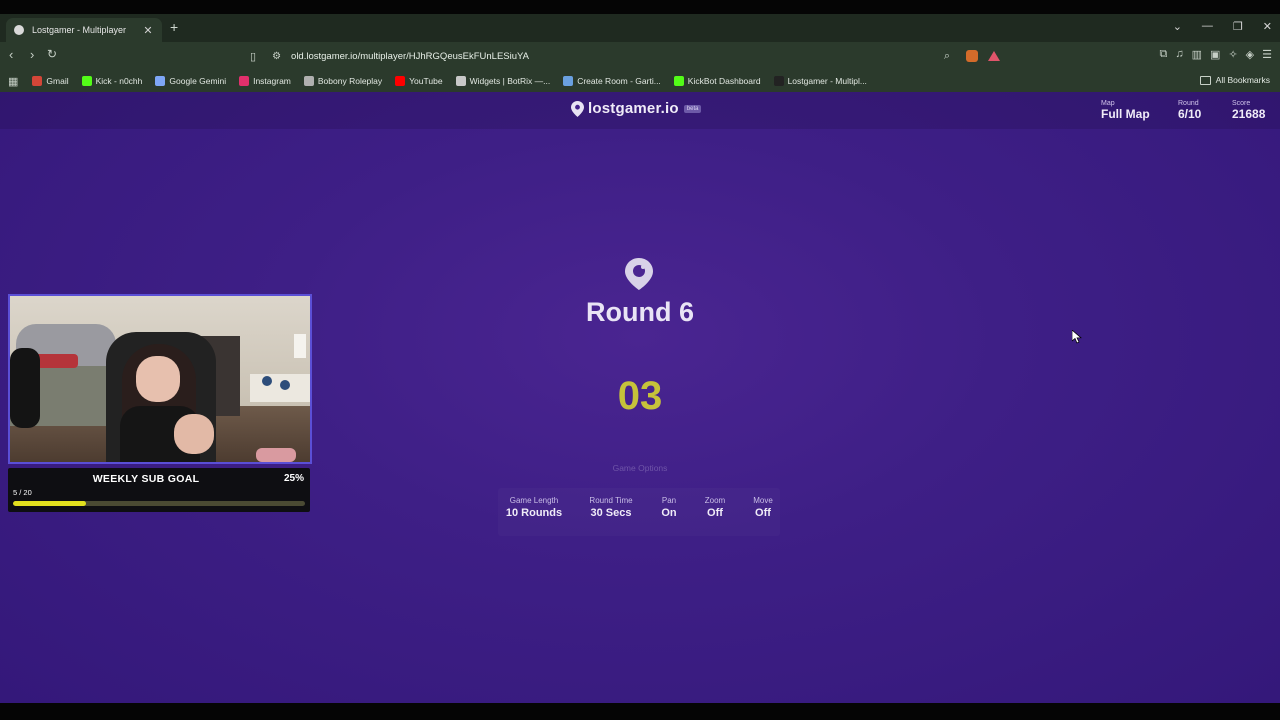  I want to click on extension-icons: ⧉ ♫ ▥ ▣ ✧ ◈ ☰, so click(1216, 54).